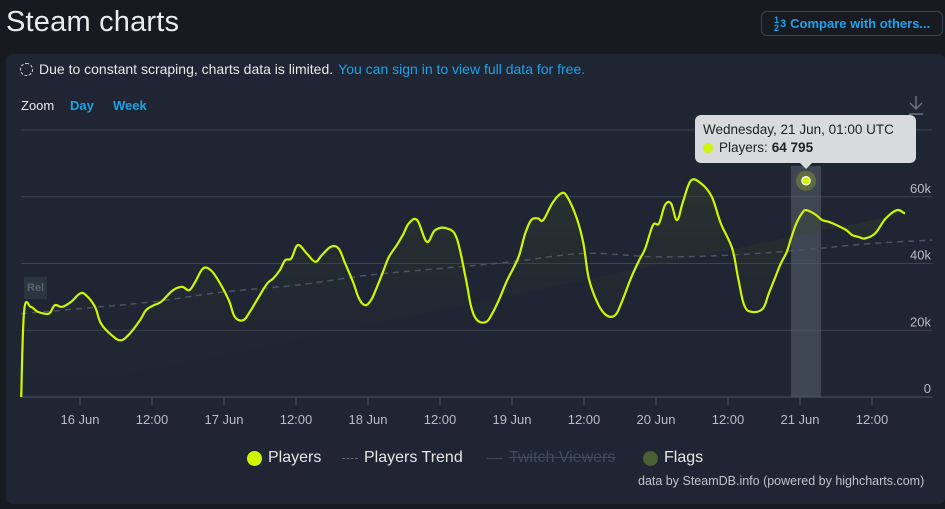  I want to click on hover-highlight-band, so click(806, 281).